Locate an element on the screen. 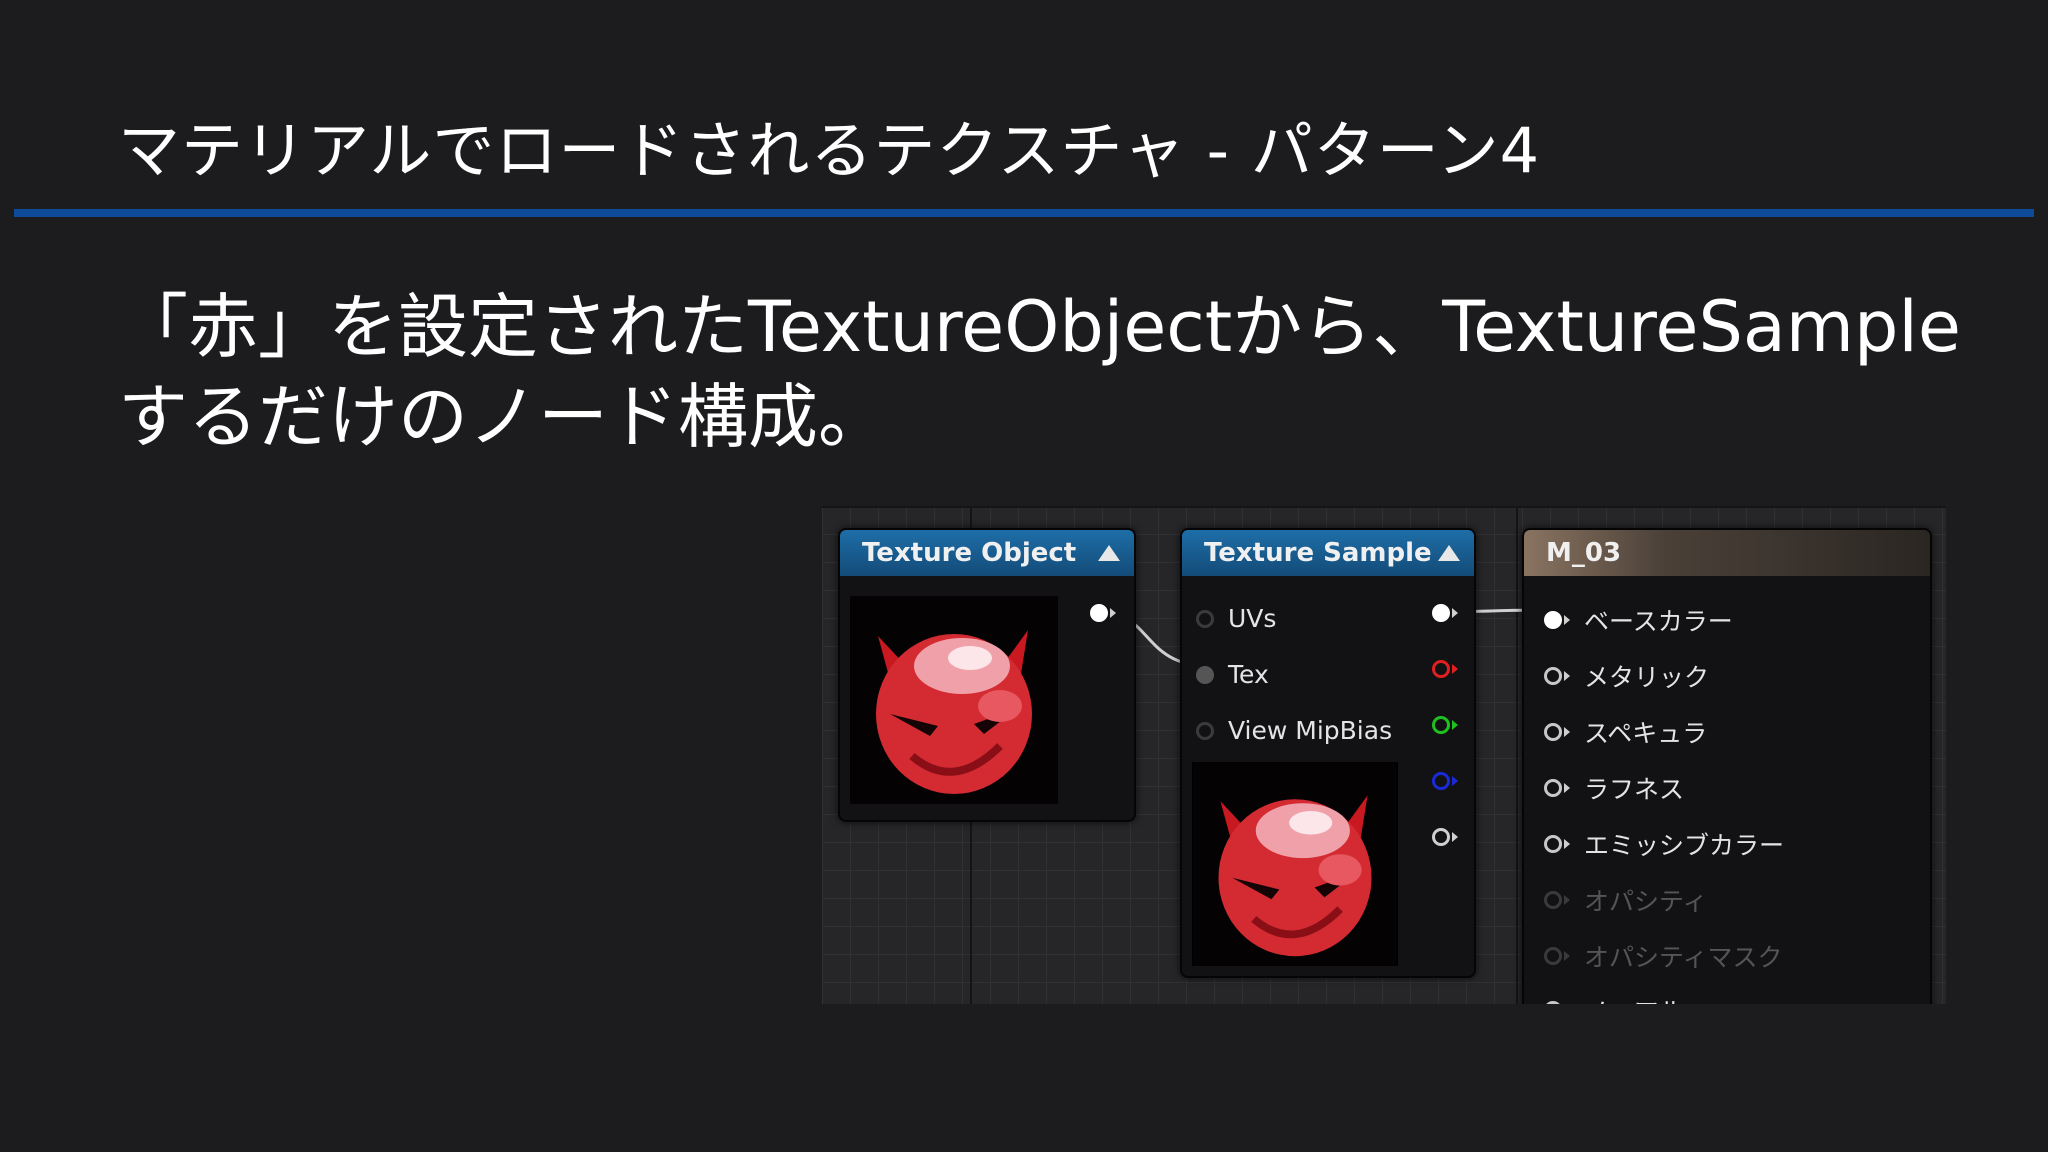 Image resolution: width=2048 pixels, height=1152 pixels. texture-object-thumbnail is located at coordinates (954, 700).